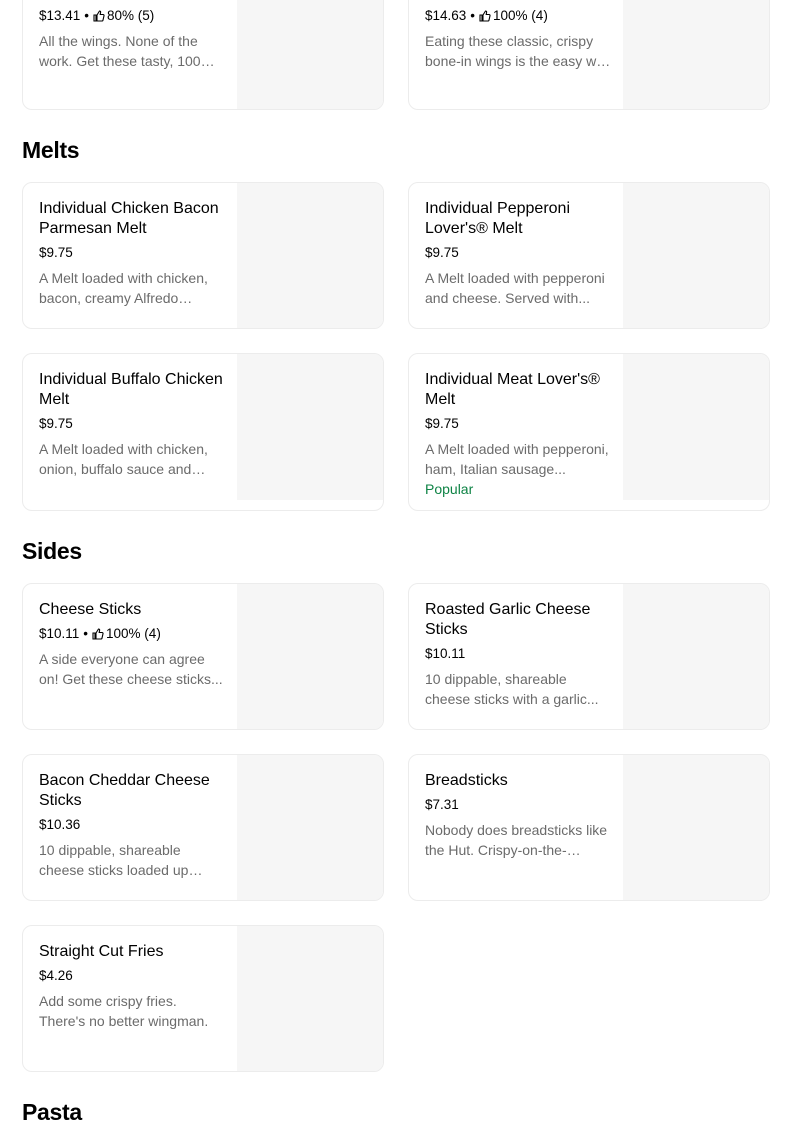 The width and height of the screenshot is (804, 1137). I want to click on item-name: Individual Chicken Bacon Parmesan Melt, so click(129, 218).